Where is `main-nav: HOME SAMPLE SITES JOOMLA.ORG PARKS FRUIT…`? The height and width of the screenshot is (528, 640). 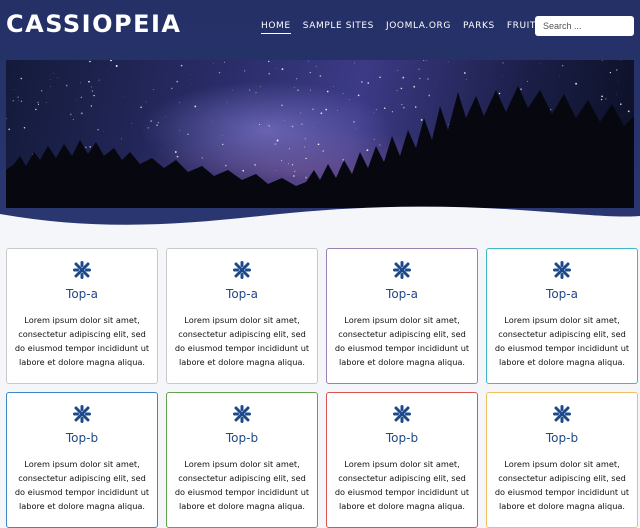
main-nav: HOME SAMPLE SITES JOOMLA.ORG PARKS FRUIT… is located at coordinates (420, 27).